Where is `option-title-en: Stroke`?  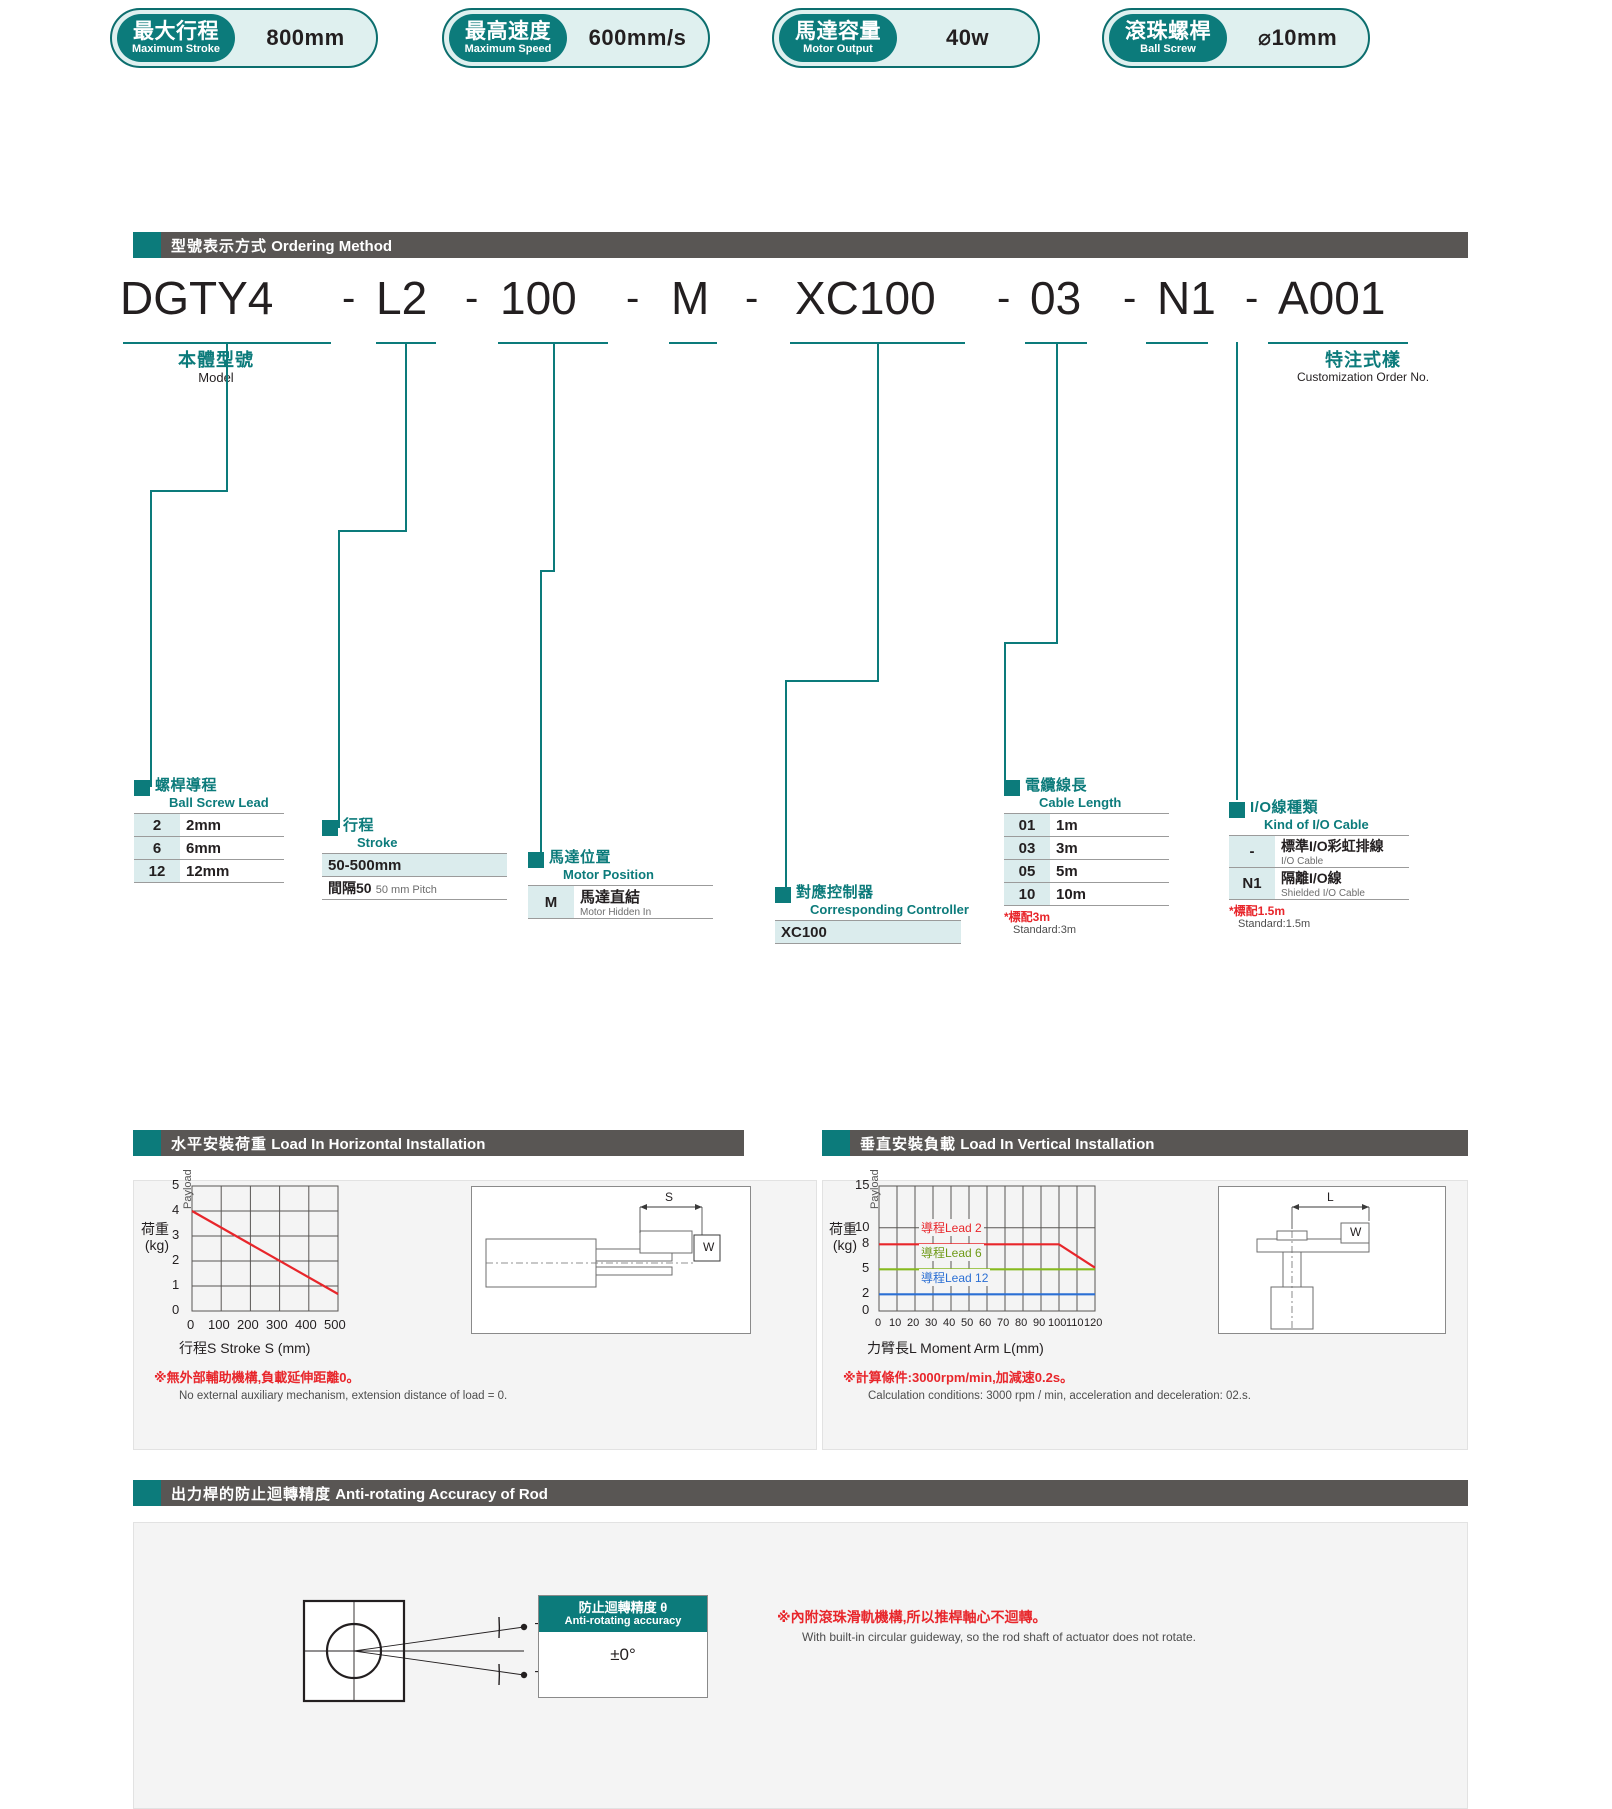 option-title-en: Stroke is located at coordinates (377, 842).